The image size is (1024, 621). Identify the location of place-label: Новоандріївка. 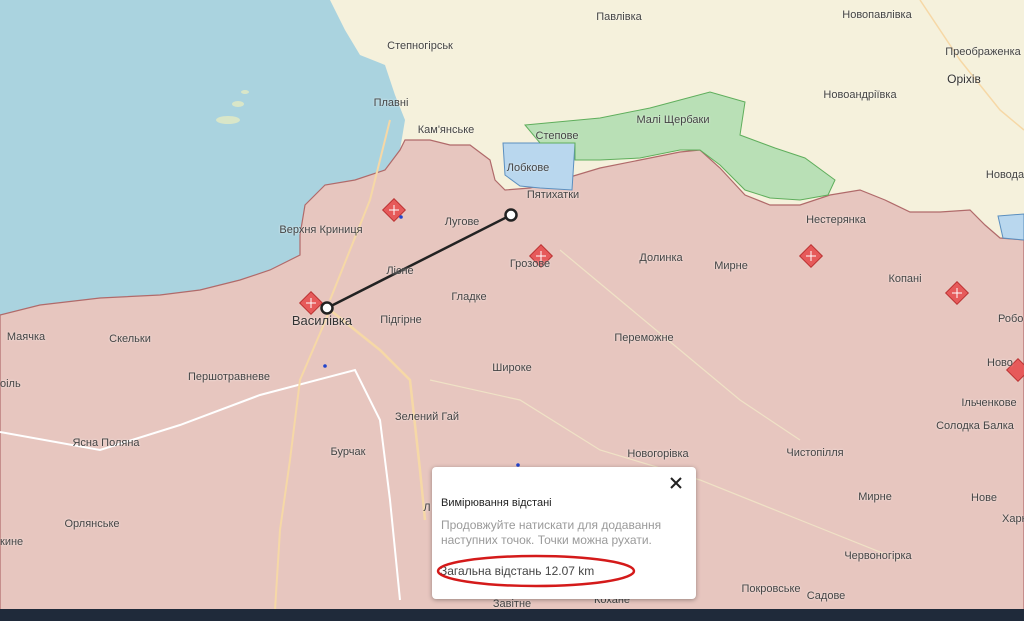
(860, 95).